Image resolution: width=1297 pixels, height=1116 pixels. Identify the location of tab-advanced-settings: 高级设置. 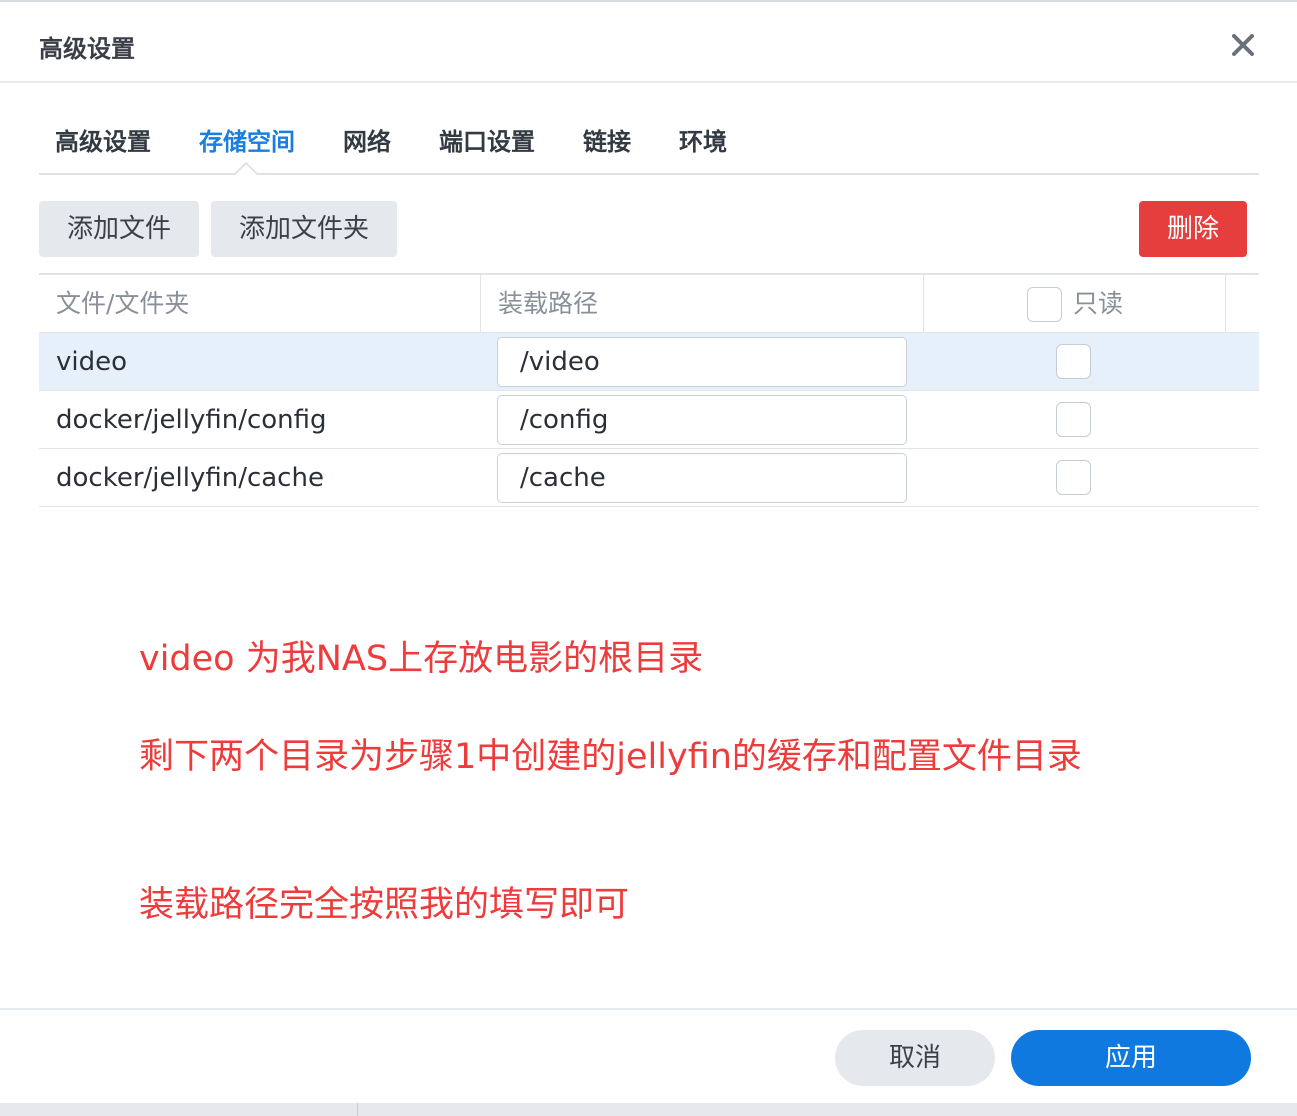
(103, 139).